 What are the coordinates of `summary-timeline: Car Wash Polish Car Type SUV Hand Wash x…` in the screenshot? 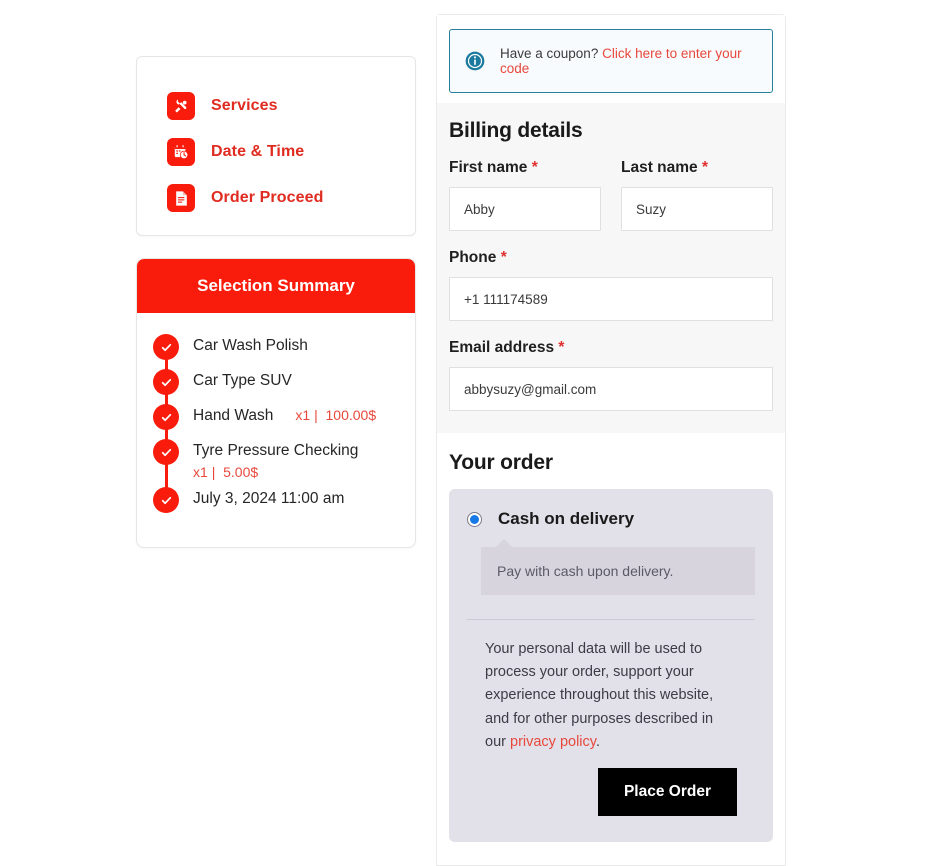 It's located at (276, 427).